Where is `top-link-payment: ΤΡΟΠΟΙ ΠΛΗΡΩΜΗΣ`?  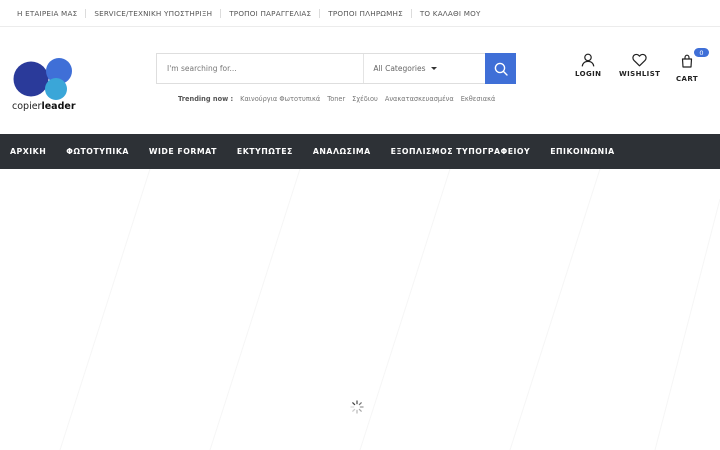
top-link-payment: ΤΡΟΠΟΙ ΠΛΗΡΩΜΗΣ is located at coordinates (366, 13).